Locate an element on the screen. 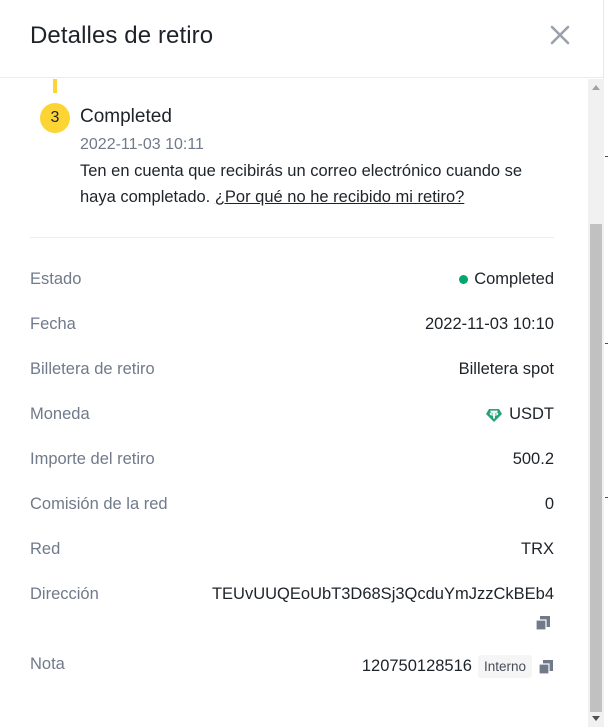  wallet-label: Billetera de retiro is located at coordinates (92, 369).